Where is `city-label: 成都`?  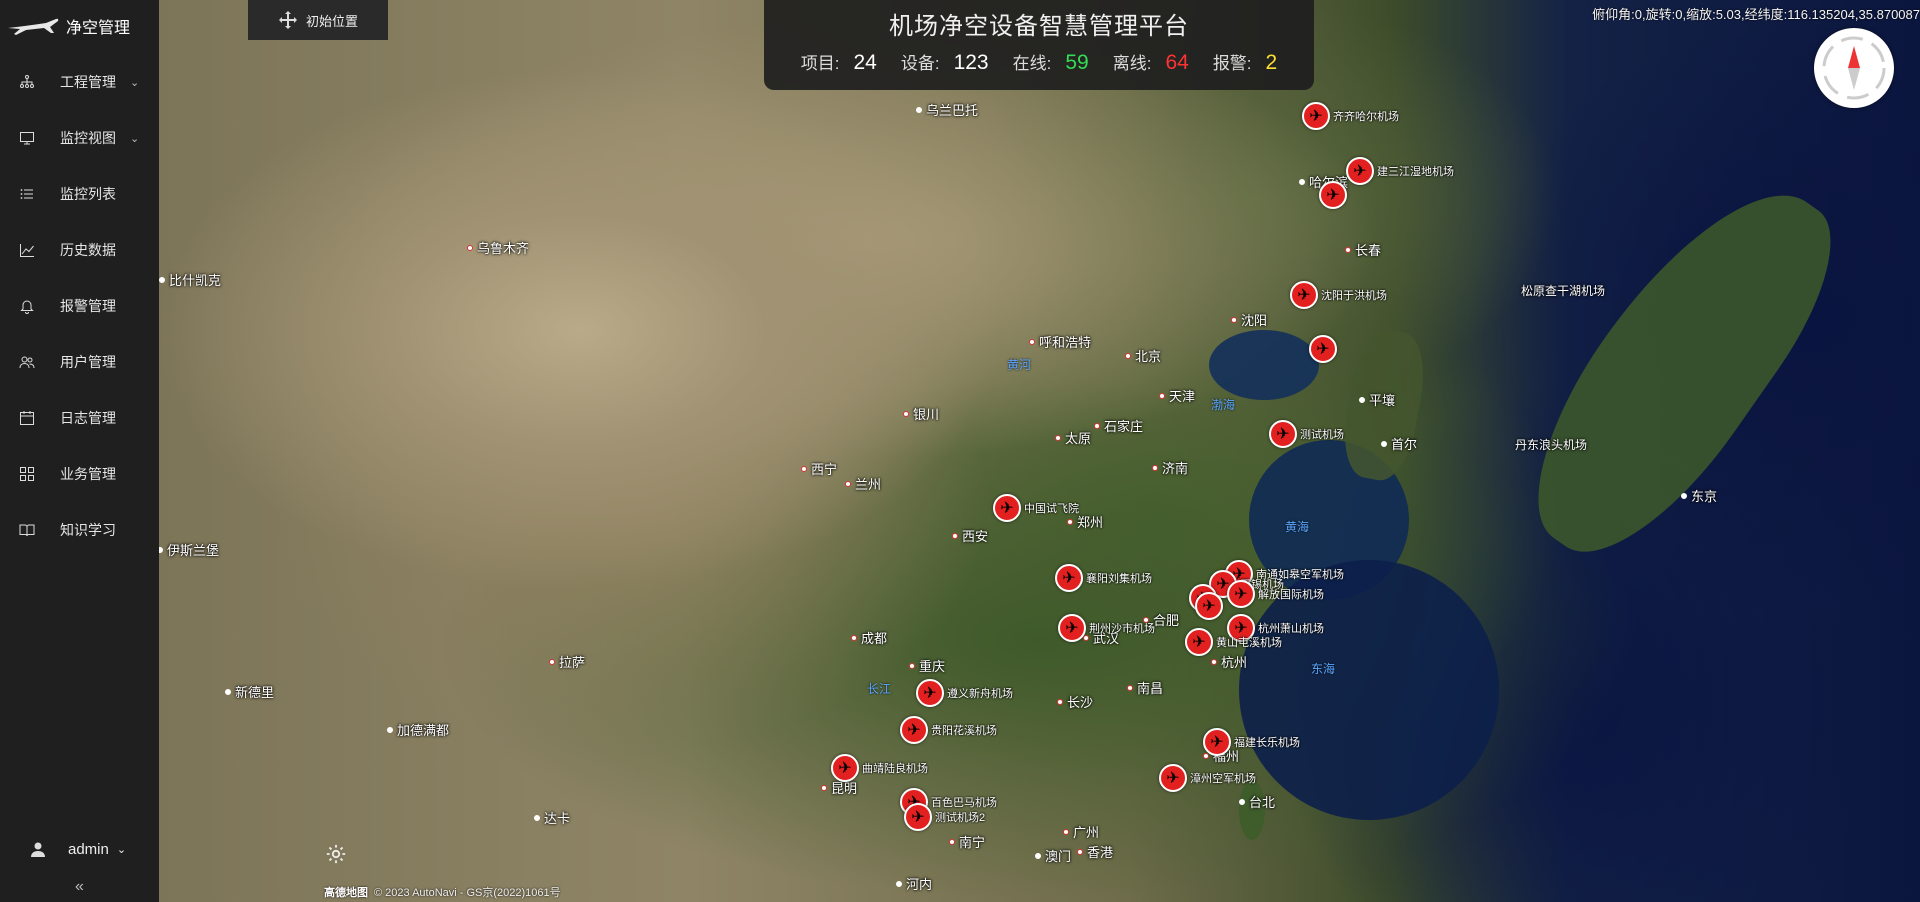
city-label: 成都 is located at coordinates (869, 637).